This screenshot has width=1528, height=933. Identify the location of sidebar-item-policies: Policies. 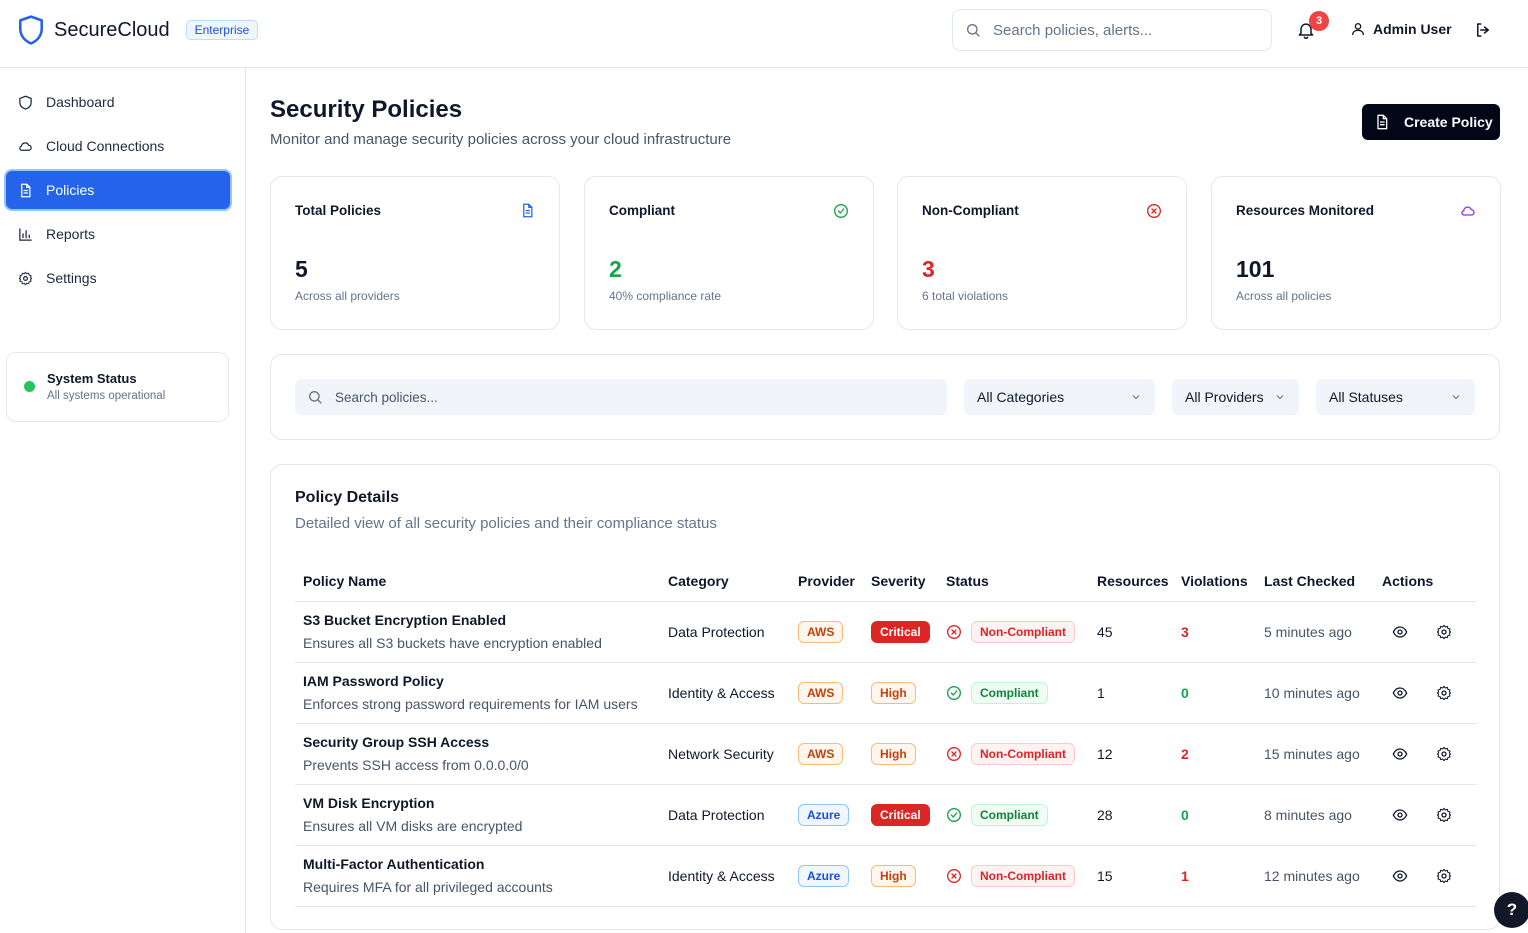
(118, 190).